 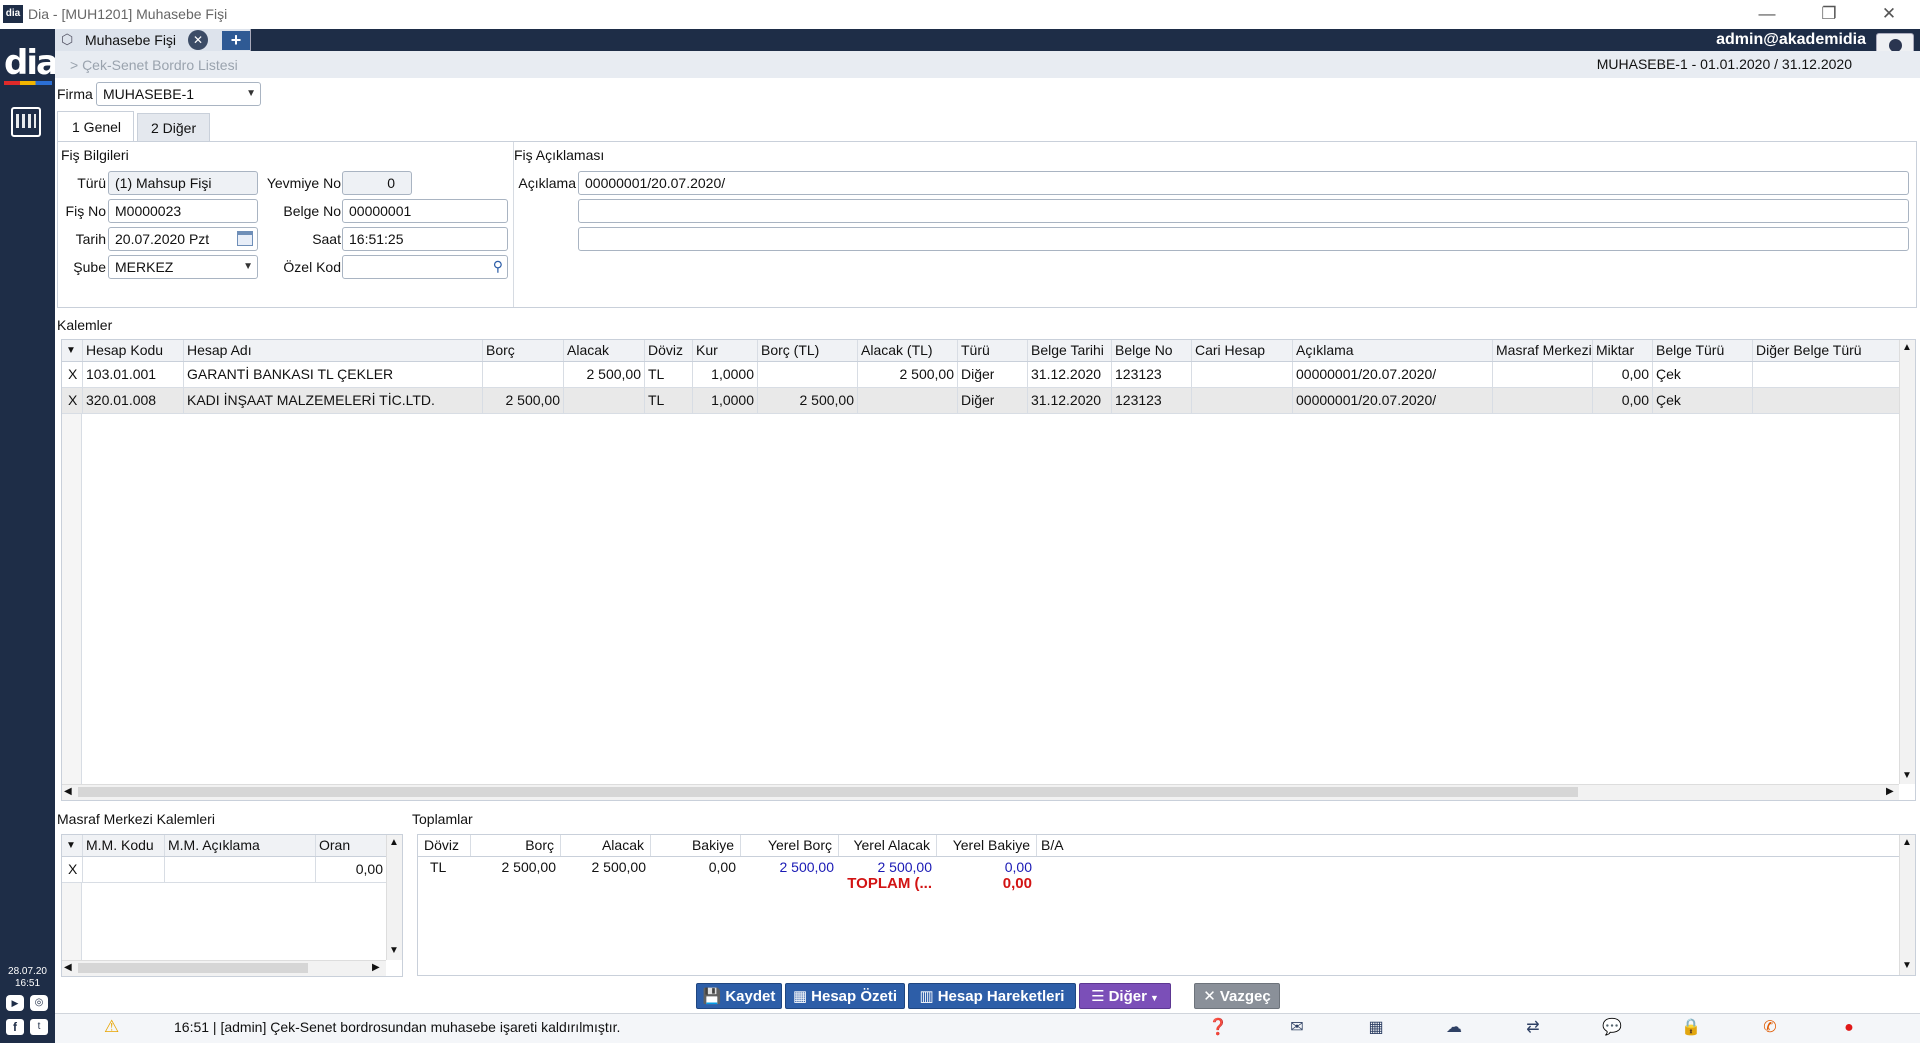 What do you see at coordinates (692, 845) in the screenshot?
I see `col-bakiye: Bakiye` at bounding box center [692, 845].